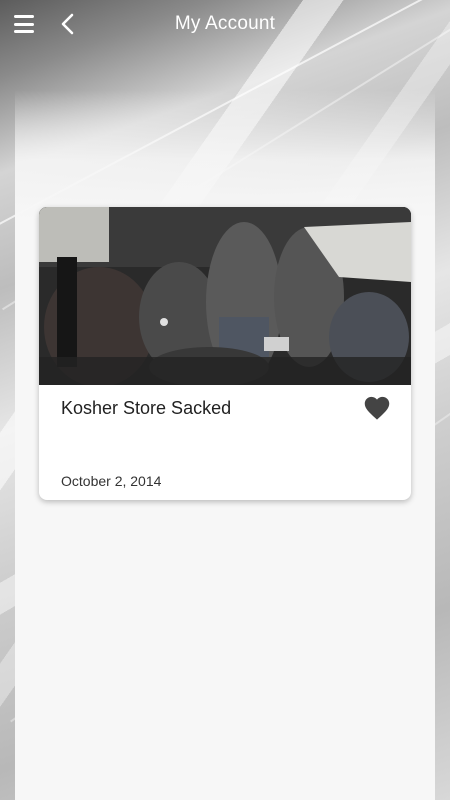 The width and height of the screenshot is (450, 800). What do you see at coordinates (146, 408) in the screenshot?
I see `article-title: Kosher Store Sacked` at bounding box center [146, 408].